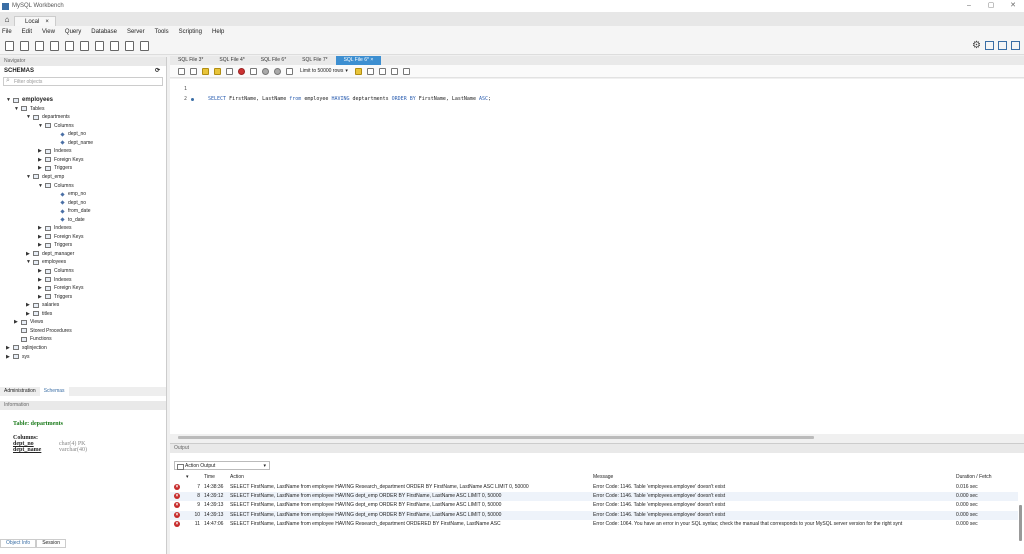  What do you see at coordinates (56, 271) in the screenshot?
I see `tree-item: ▶ Columns` at bounding box center [56, 271].